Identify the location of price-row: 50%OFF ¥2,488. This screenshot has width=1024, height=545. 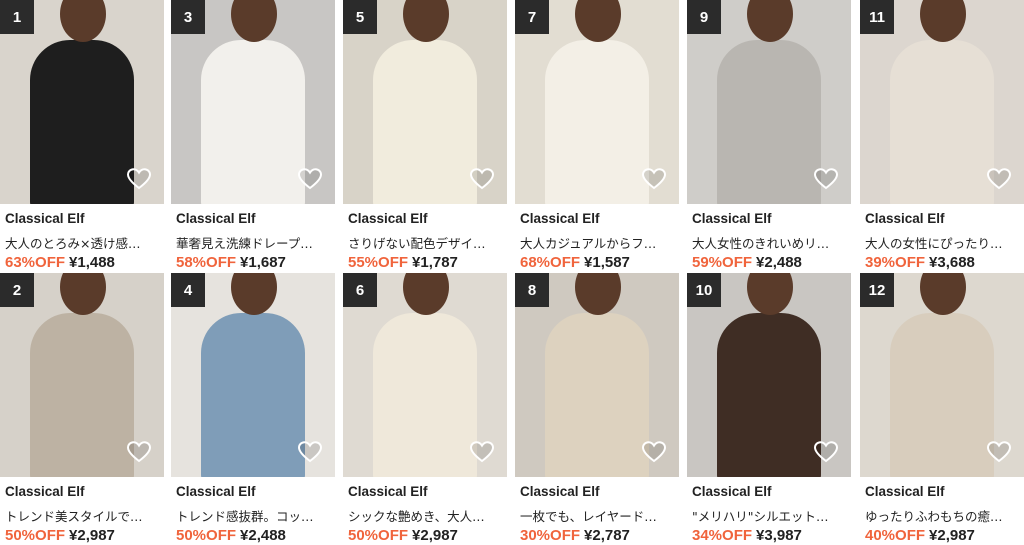
(231, 535).